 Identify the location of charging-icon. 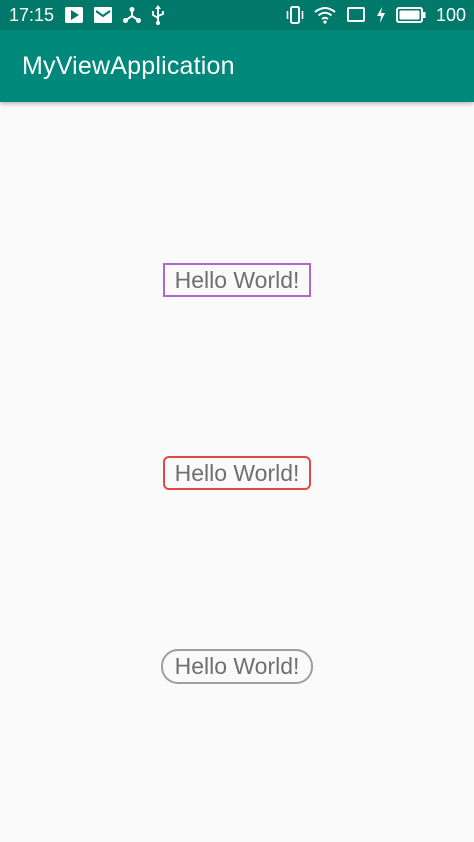
(380, 15).